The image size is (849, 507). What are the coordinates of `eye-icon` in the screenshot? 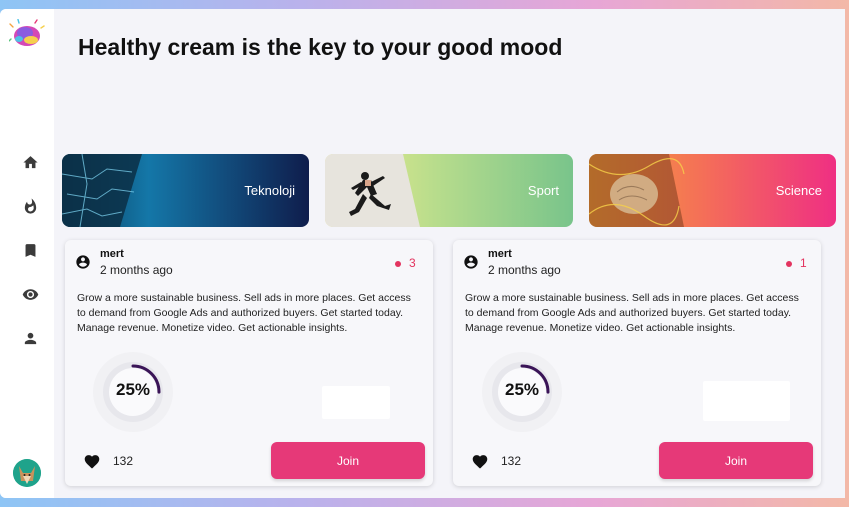 It's located at (30, 294).